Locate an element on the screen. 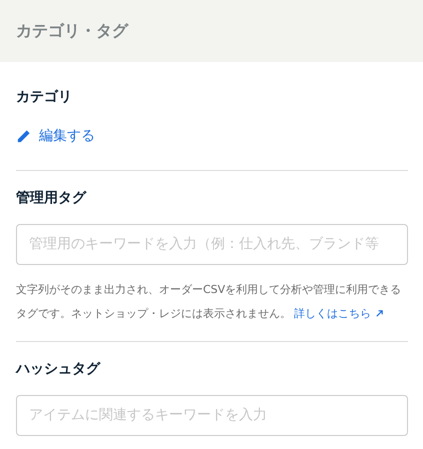 The image size is (423, 449). details-link: 詳しくはこちら is located at coordinates (339, 313).